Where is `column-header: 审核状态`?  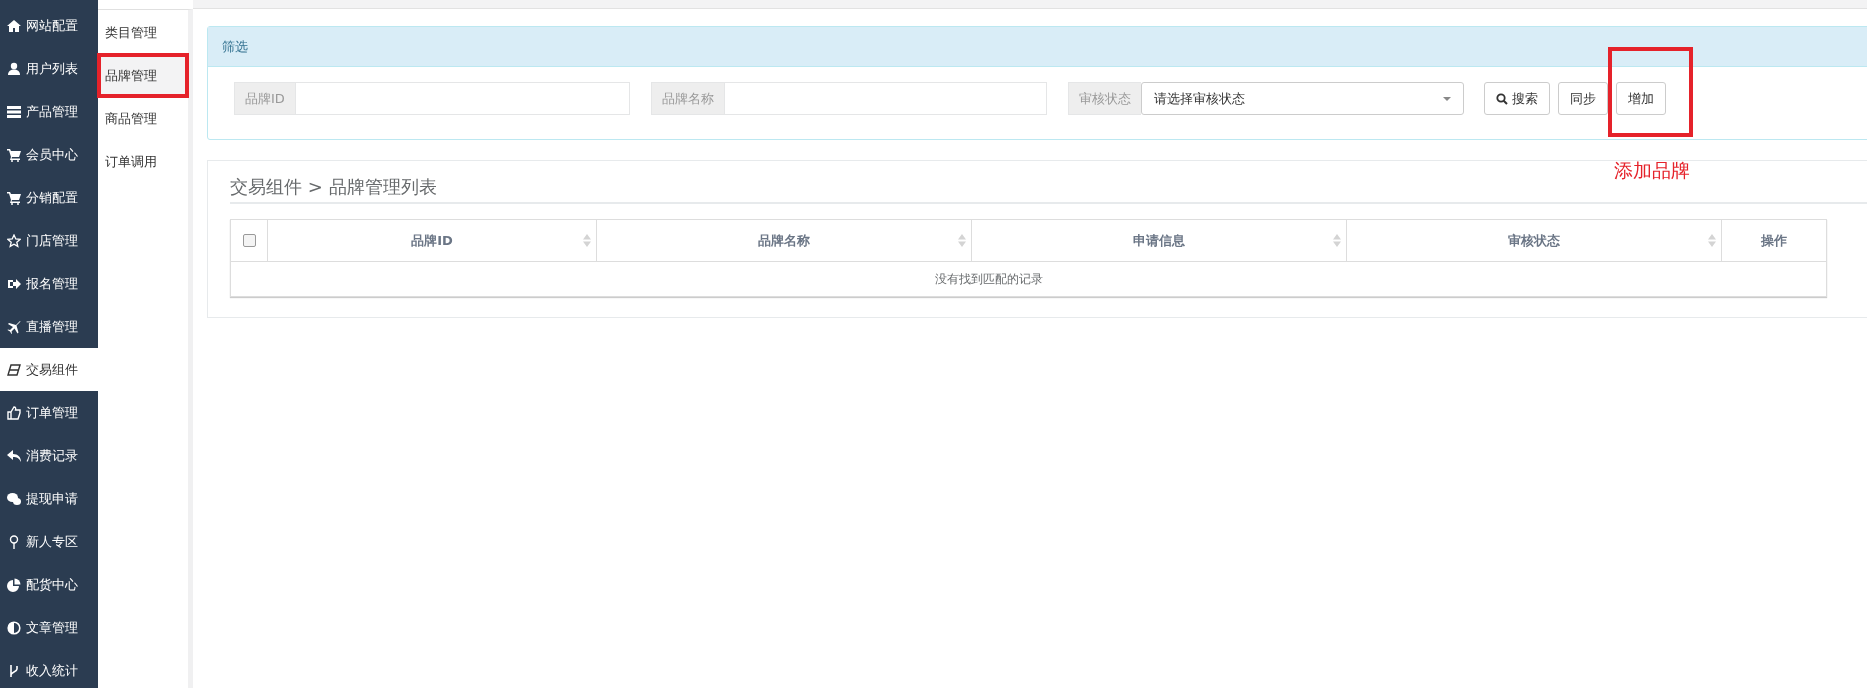
column-header: 审核状态 is located at coordinates (1534, 240).